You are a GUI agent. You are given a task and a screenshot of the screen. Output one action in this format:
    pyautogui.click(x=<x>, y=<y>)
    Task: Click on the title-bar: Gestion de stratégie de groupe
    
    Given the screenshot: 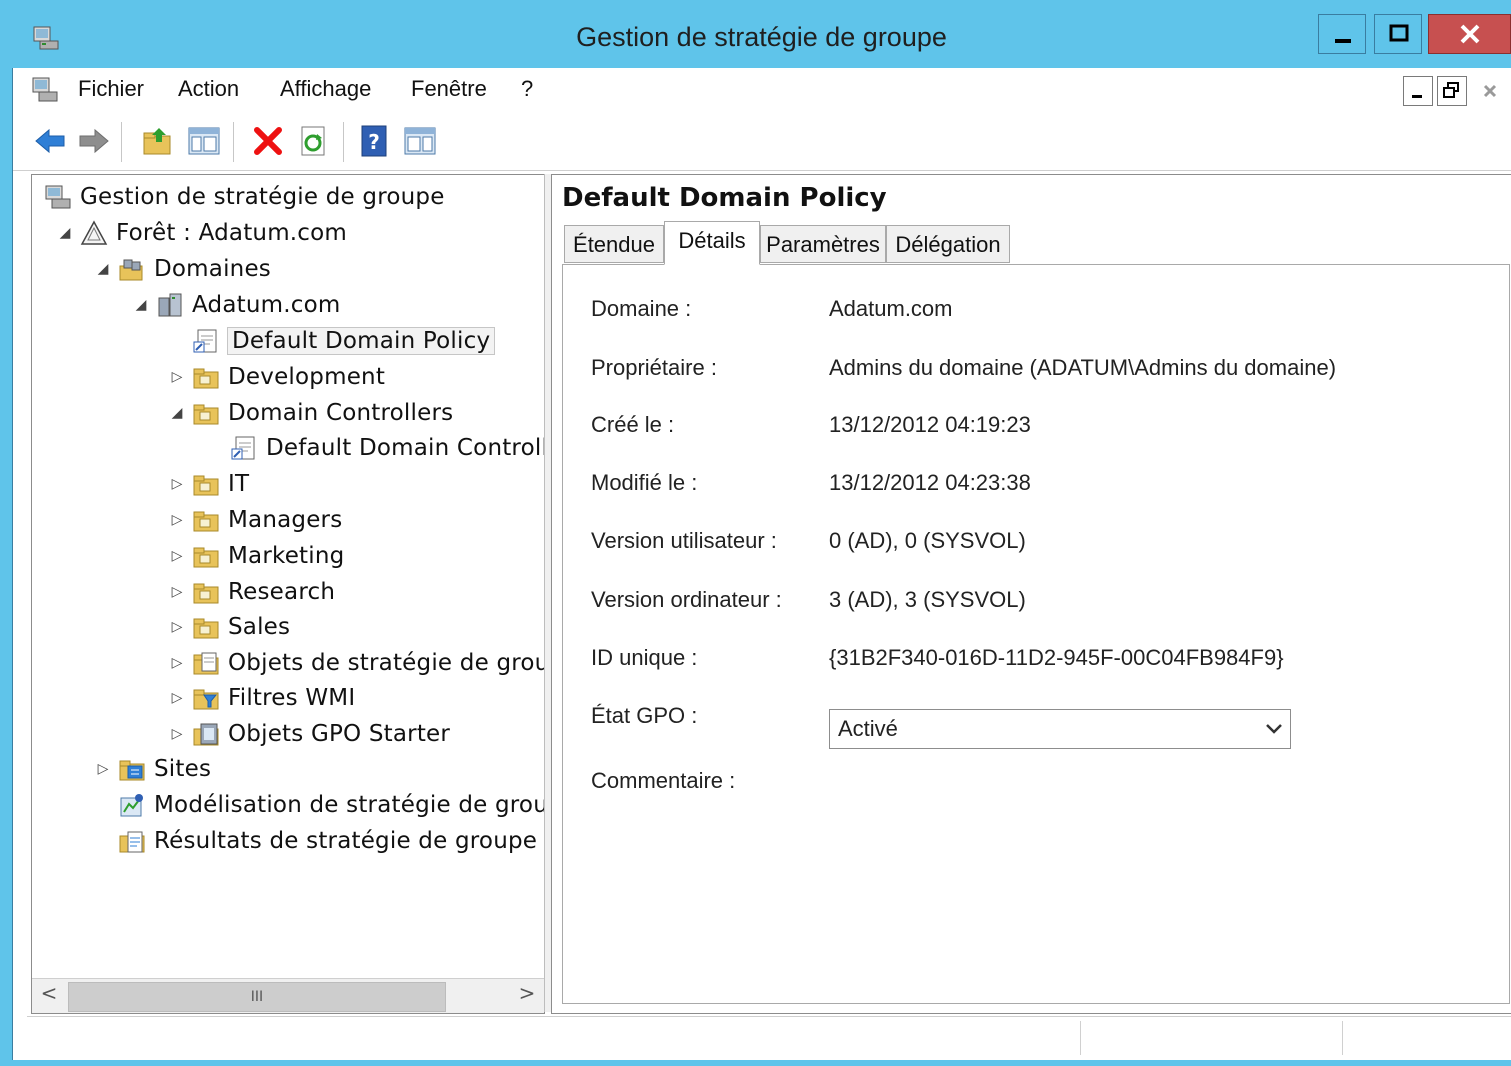 What is the action you would take?
    pyautogui.click(x=761, y=38)
    